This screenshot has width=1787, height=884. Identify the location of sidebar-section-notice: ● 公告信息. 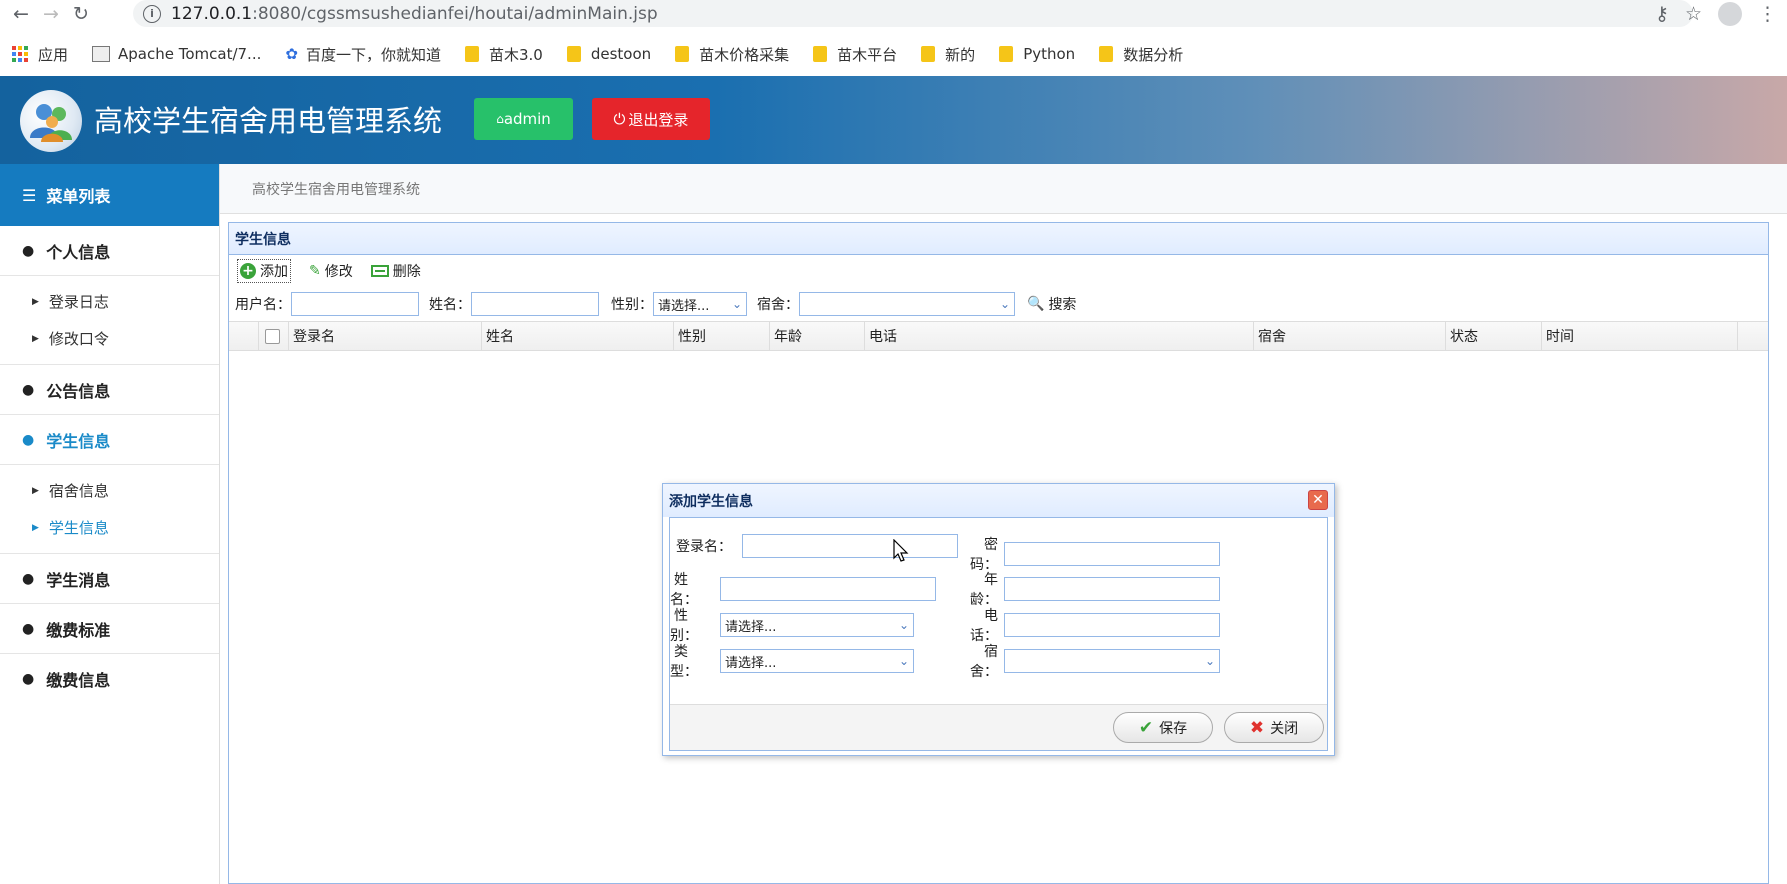
(109, 390).